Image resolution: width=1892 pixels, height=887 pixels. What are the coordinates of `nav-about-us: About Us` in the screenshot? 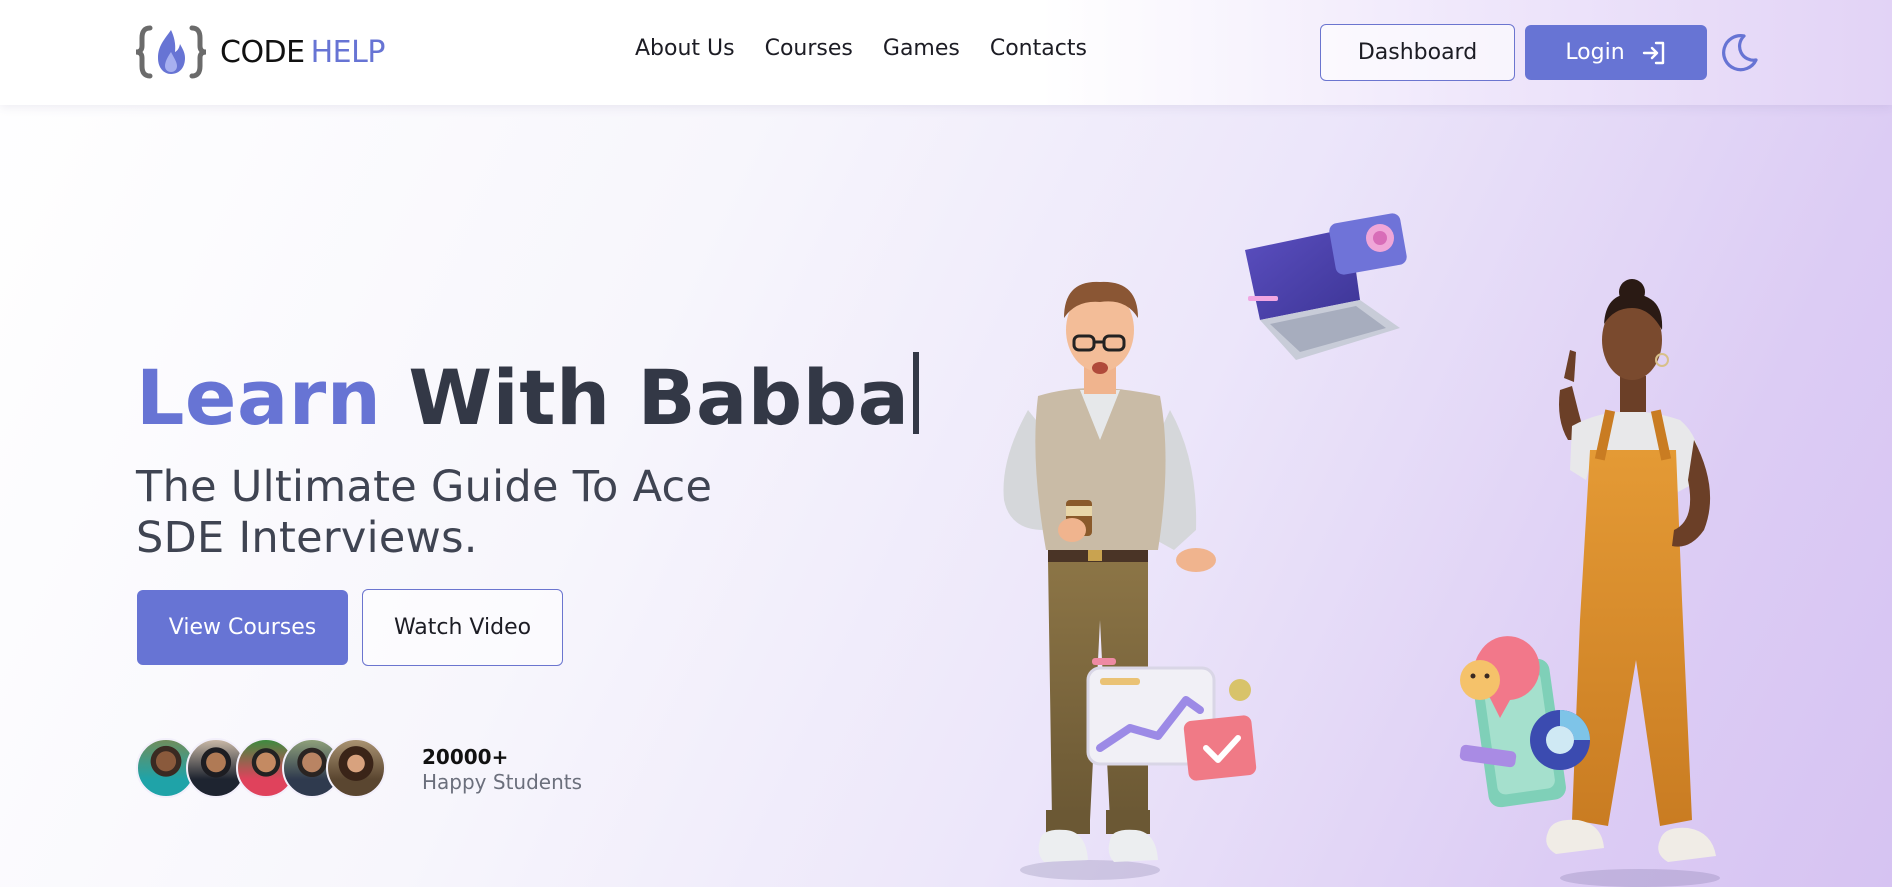 It's located at (685, 48).